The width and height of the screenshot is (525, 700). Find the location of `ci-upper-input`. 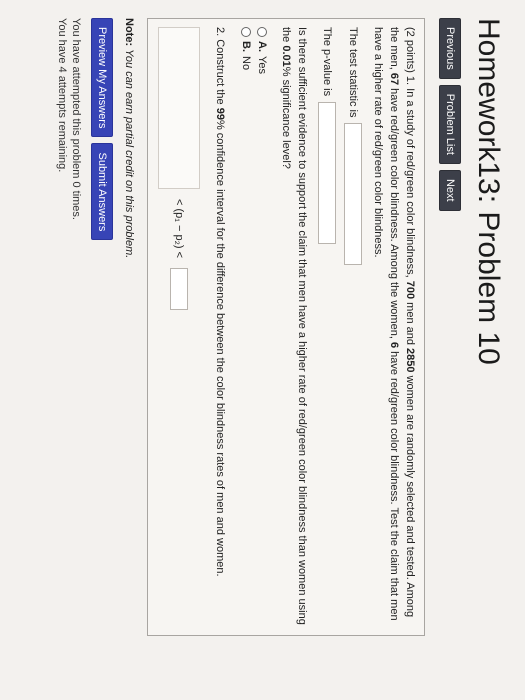

ci-upper-input is located at coordinates (179, 289).